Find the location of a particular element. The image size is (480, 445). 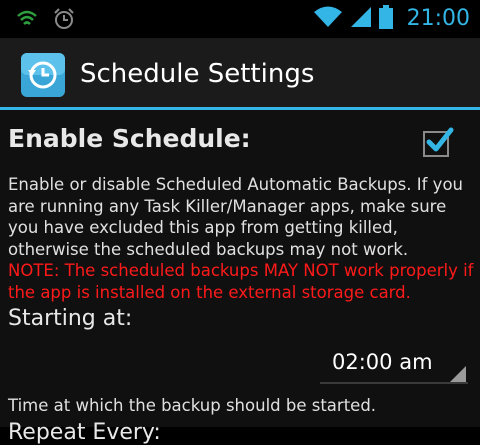

spinner-underline is located at coordinates (394, 383).